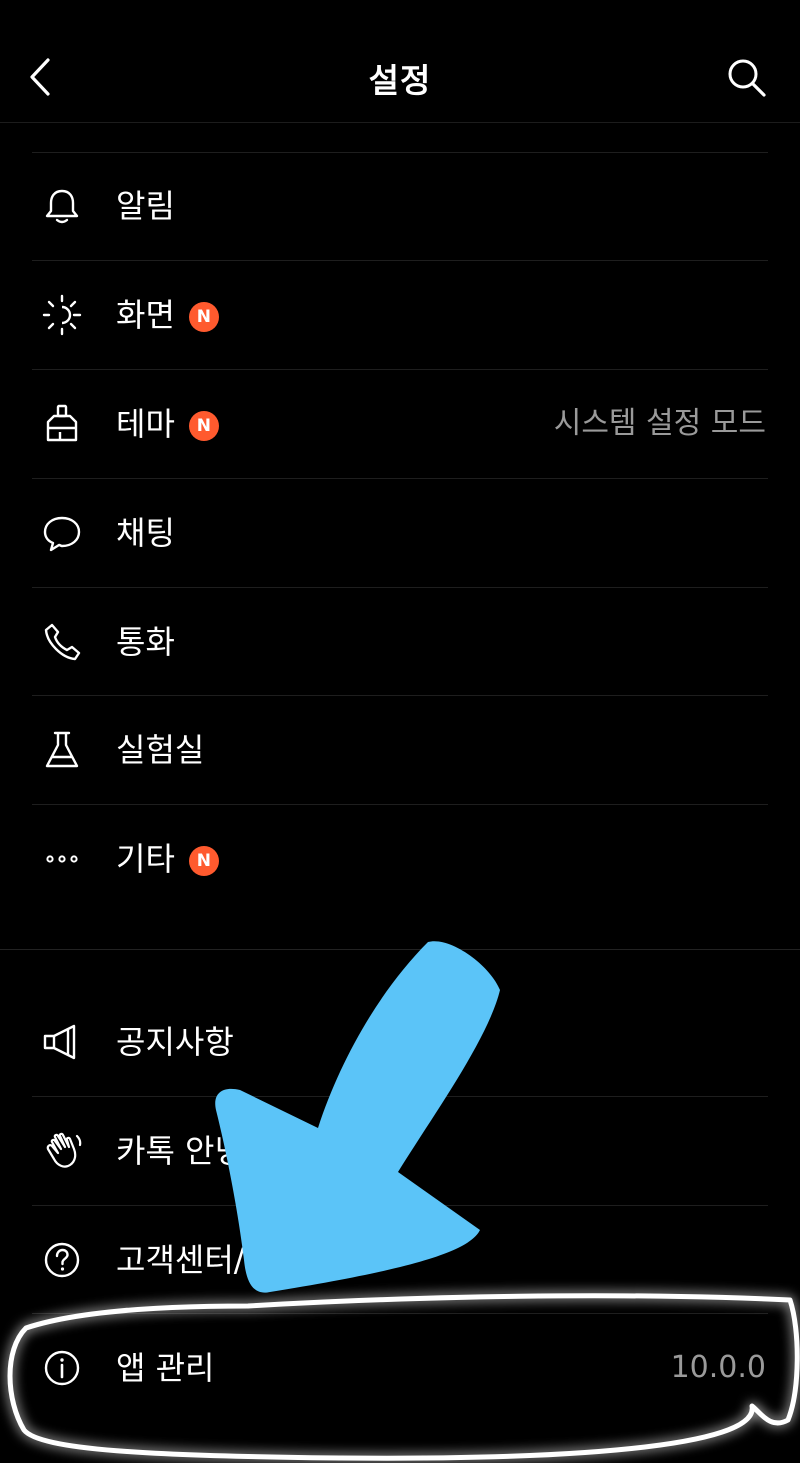 This screenshot has width=800, height=1463. I want to click on help-circle-icon, so click(62, 1260).